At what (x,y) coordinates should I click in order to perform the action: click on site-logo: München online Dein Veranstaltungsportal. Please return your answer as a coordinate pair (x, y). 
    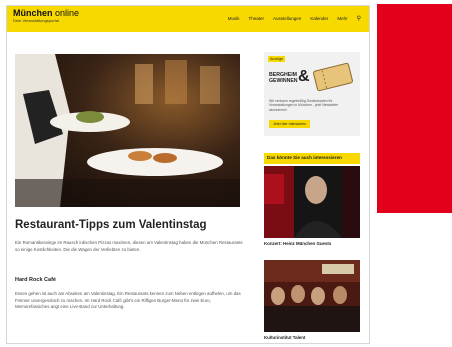
    Looking at the image, I should click on (46, 16).